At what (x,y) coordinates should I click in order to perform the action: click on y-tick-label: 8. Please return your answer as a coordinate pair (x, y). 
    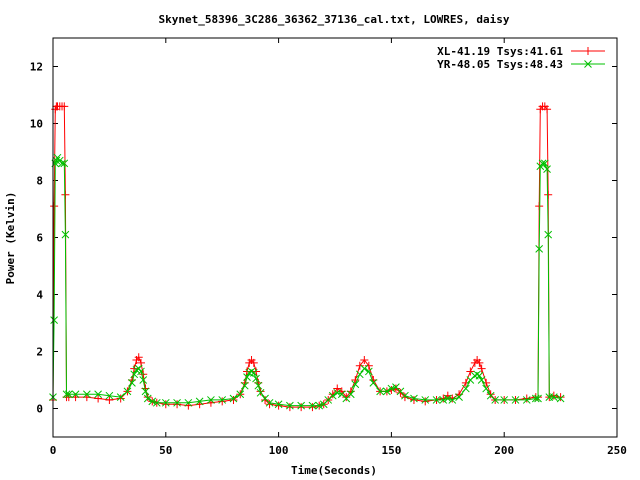
    Looking at the image, I should click on (39, 181).